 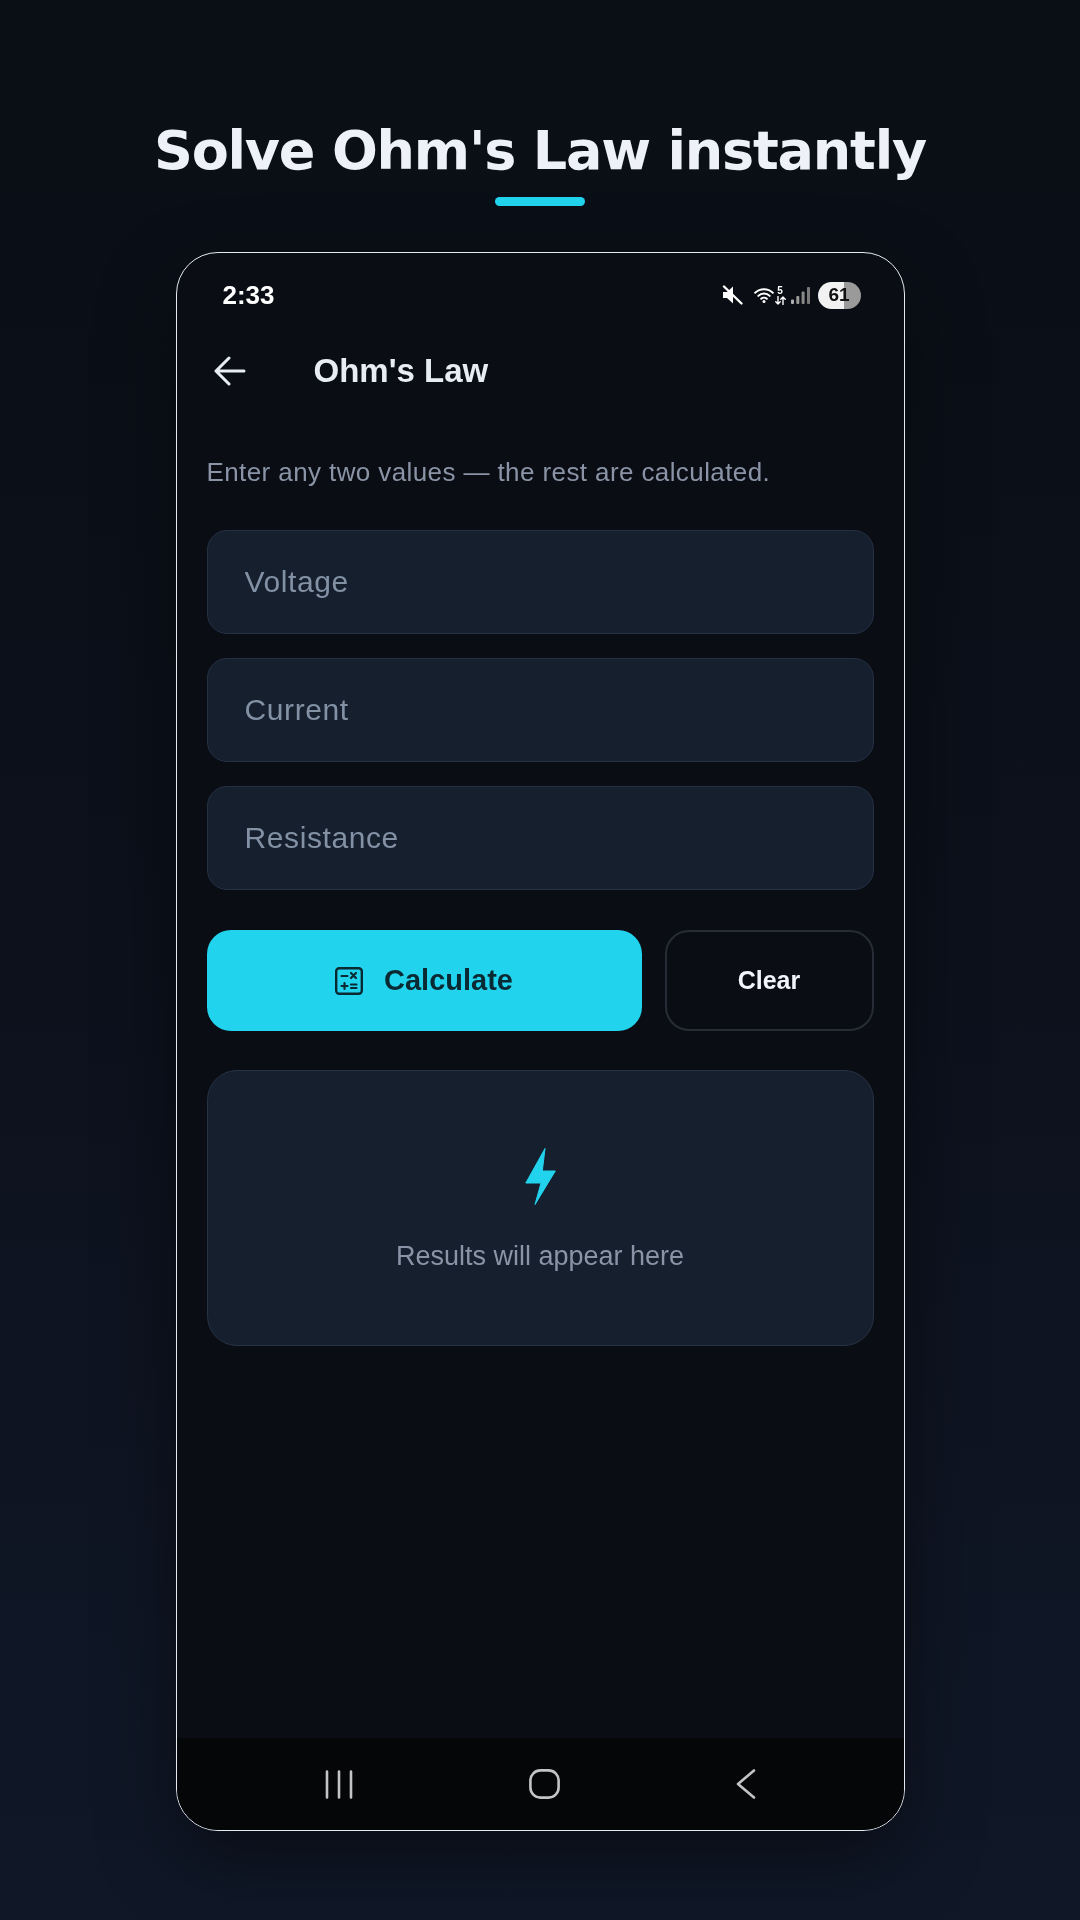 What do you see at coordinates (763, 294) in the screenshot?
I see `wifi-icon` at bounding box center [763, 294].